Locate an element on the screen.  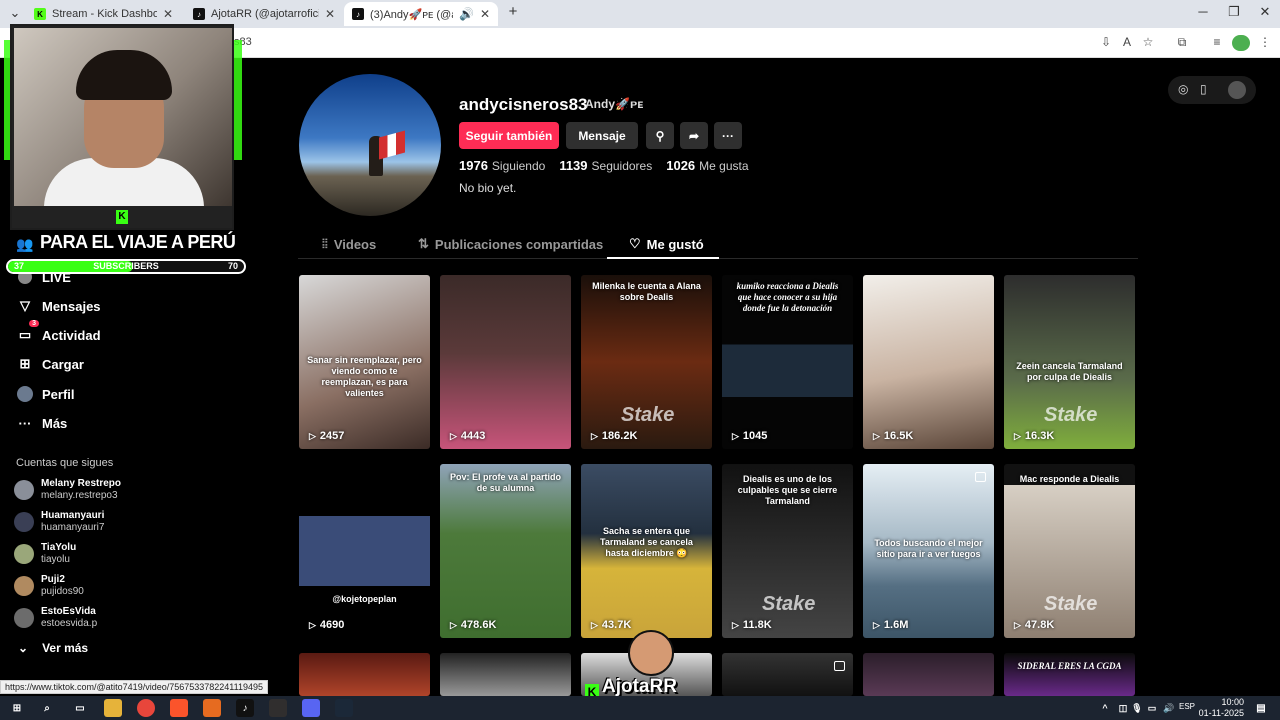
following-item: Melany Restrepo melany.restrepo3 is located at coordinates (67, 490).